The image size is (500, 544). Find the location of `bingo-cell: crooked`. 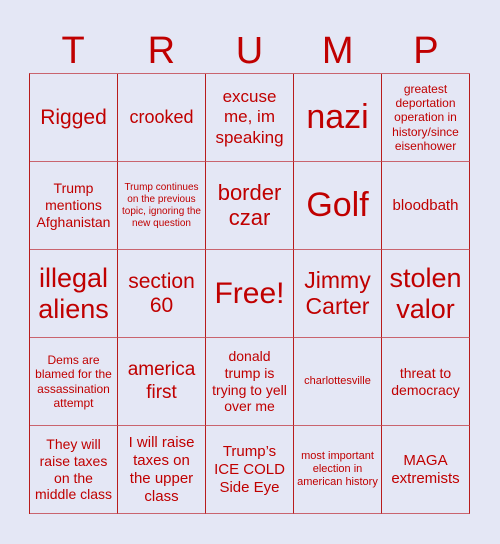

bingo-cell: crooked is located at coordinates (162, 118).